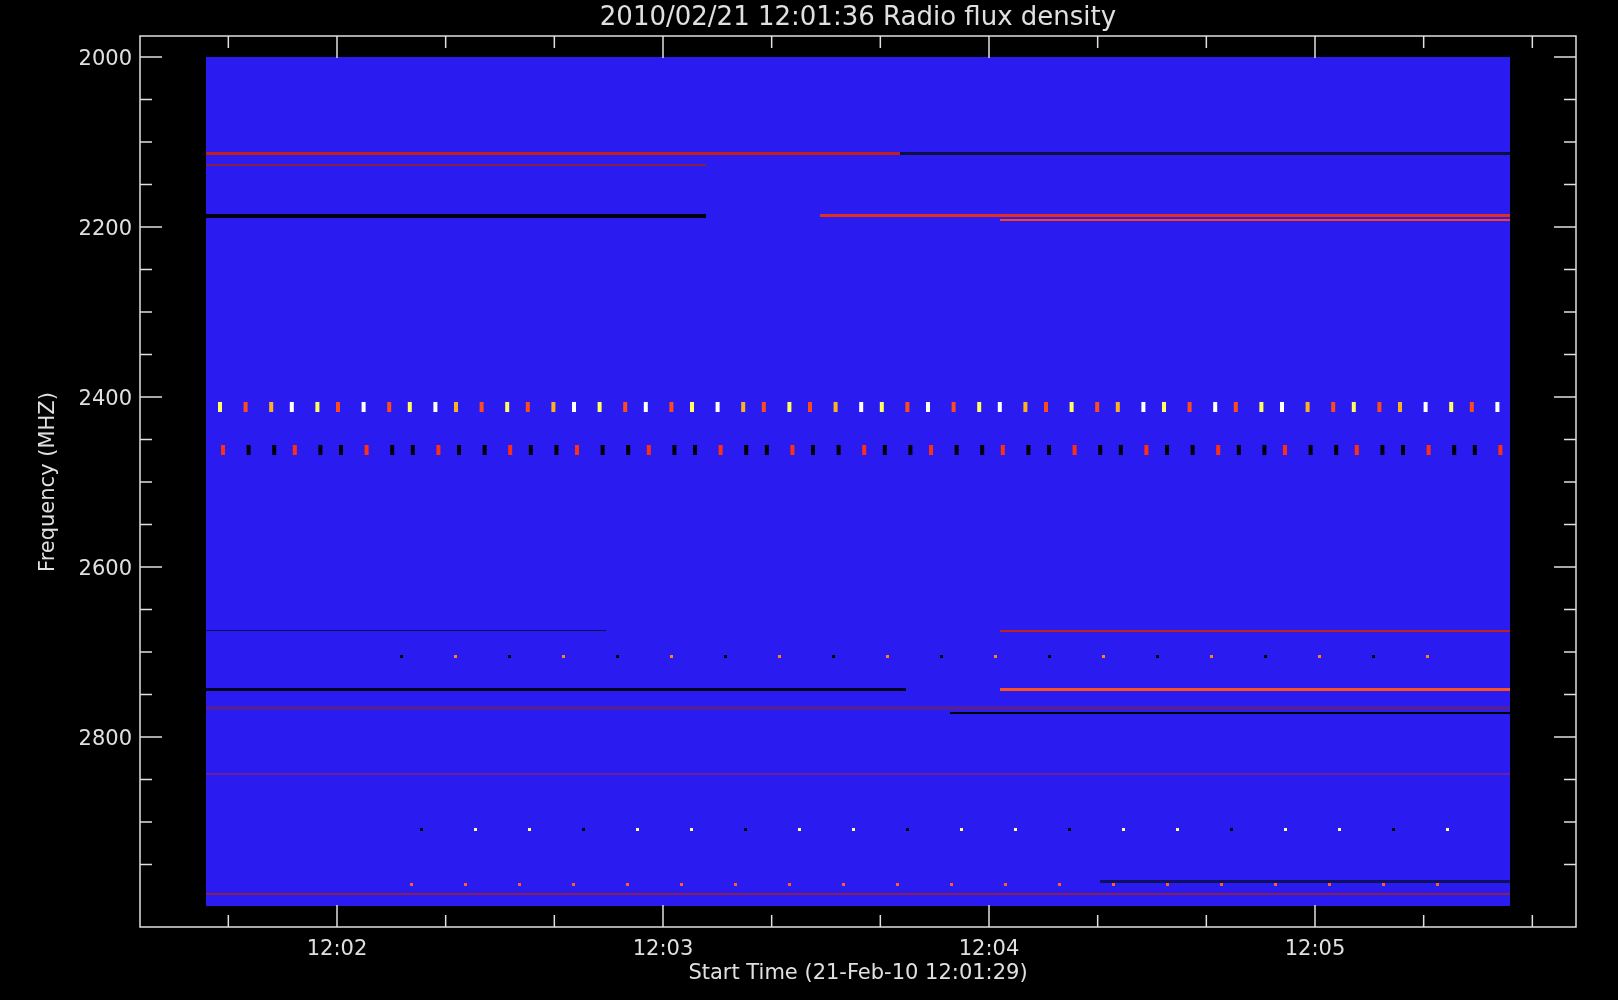 This screenshot has height=1000, width=1618. I want to click on tick-label: 2800, so click(105, 738).